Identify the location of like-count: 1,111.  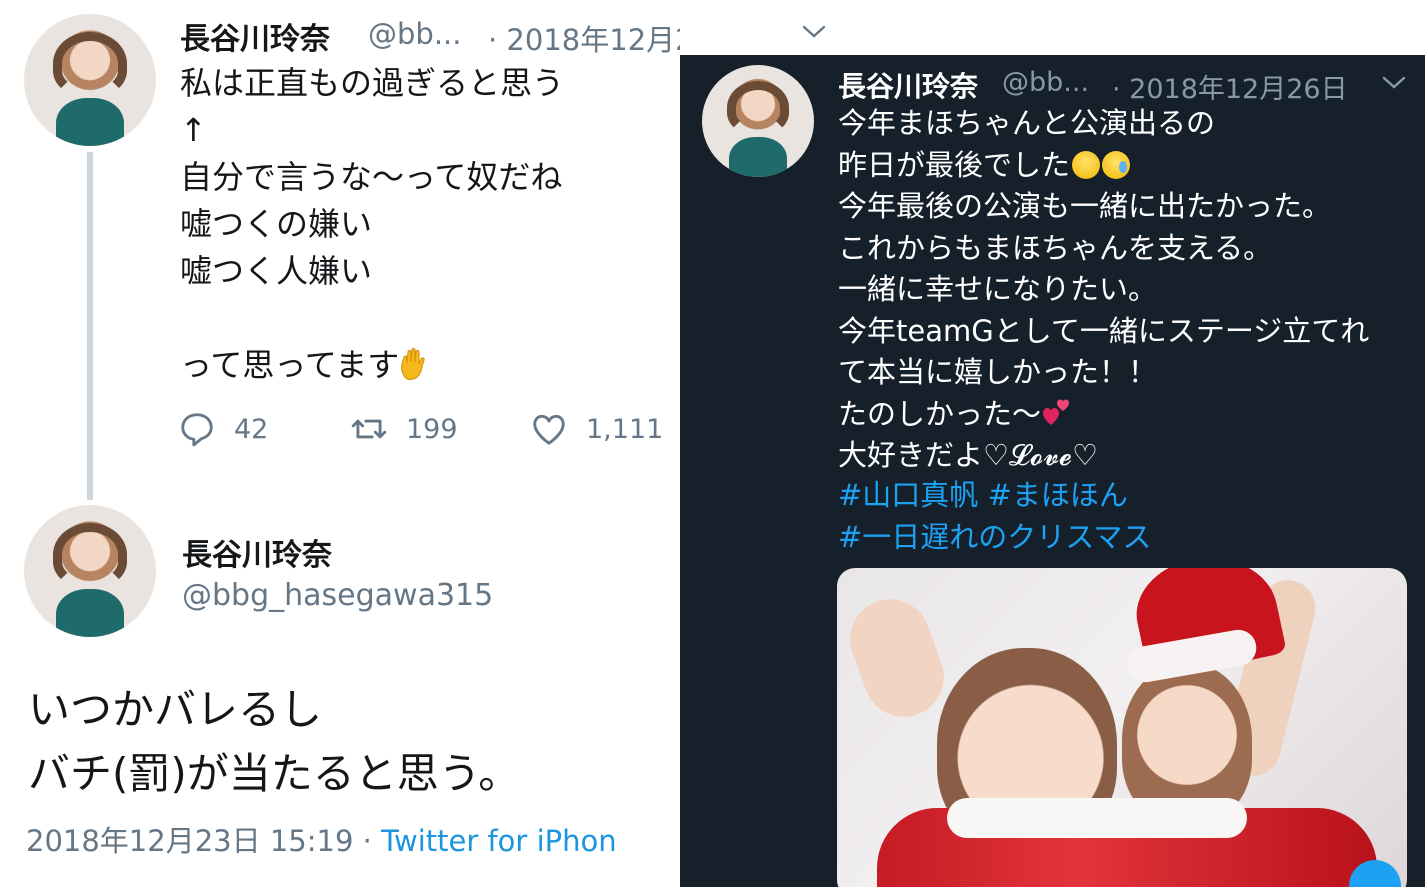
(625, 429).